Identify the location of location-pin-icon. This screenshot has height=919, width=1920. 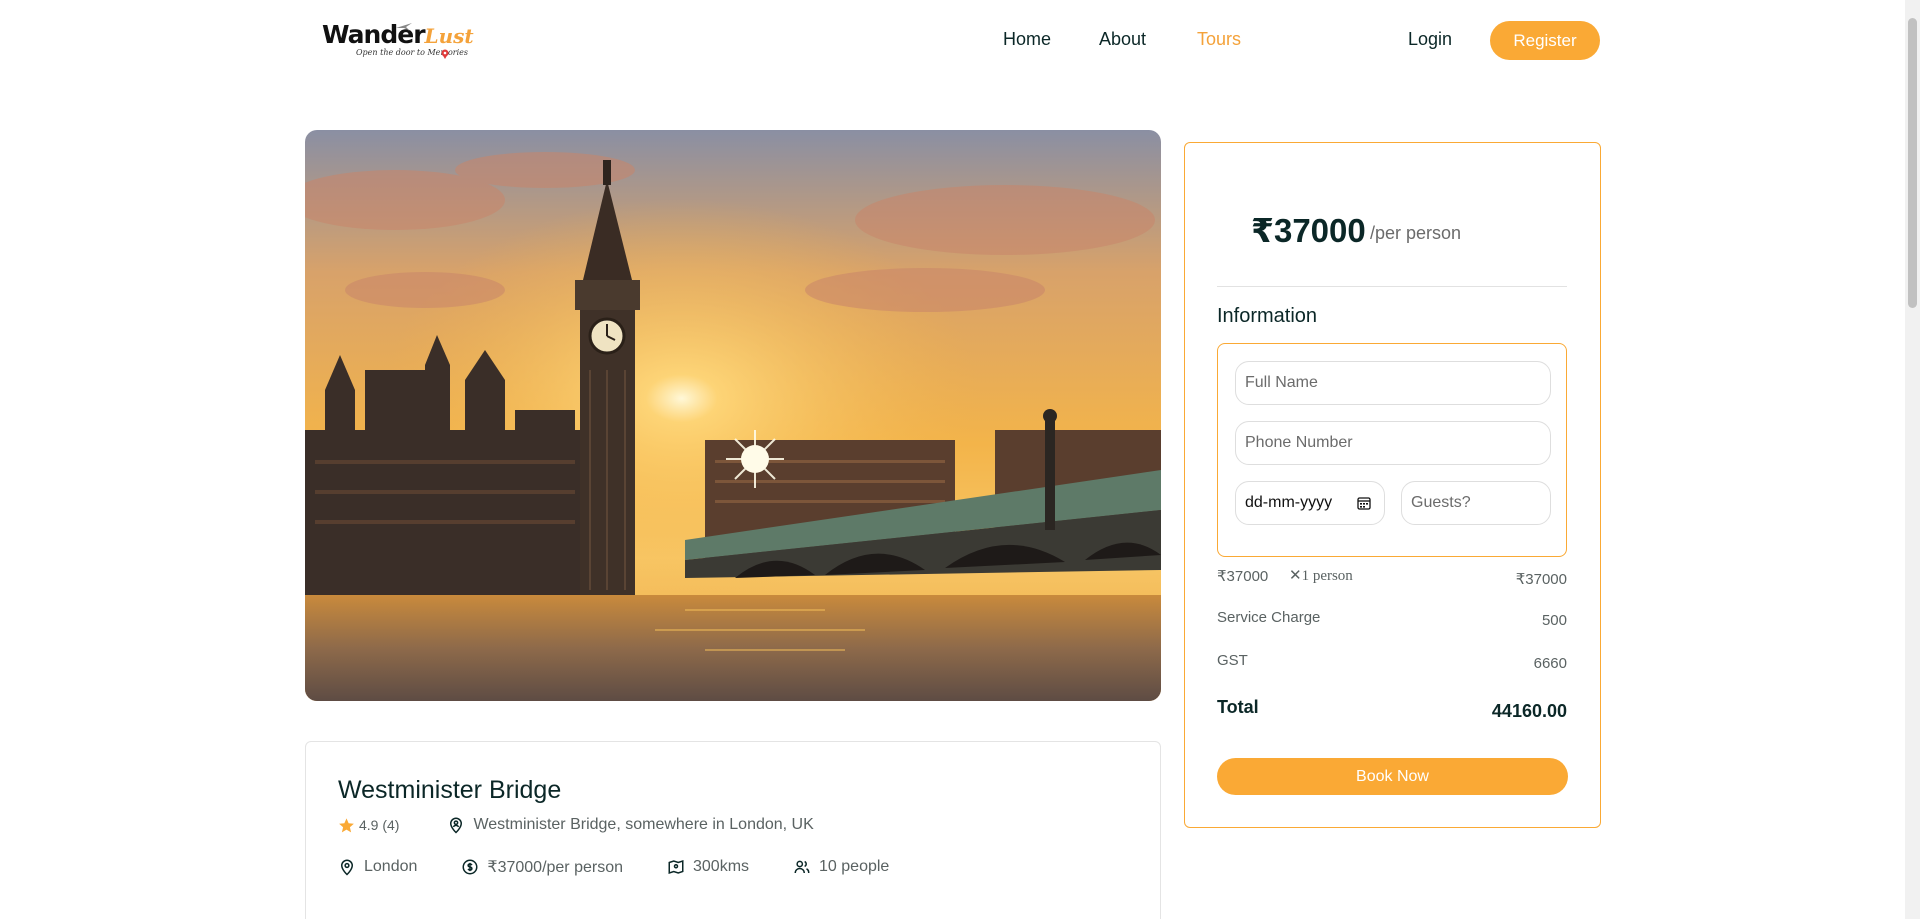
(445, 54).